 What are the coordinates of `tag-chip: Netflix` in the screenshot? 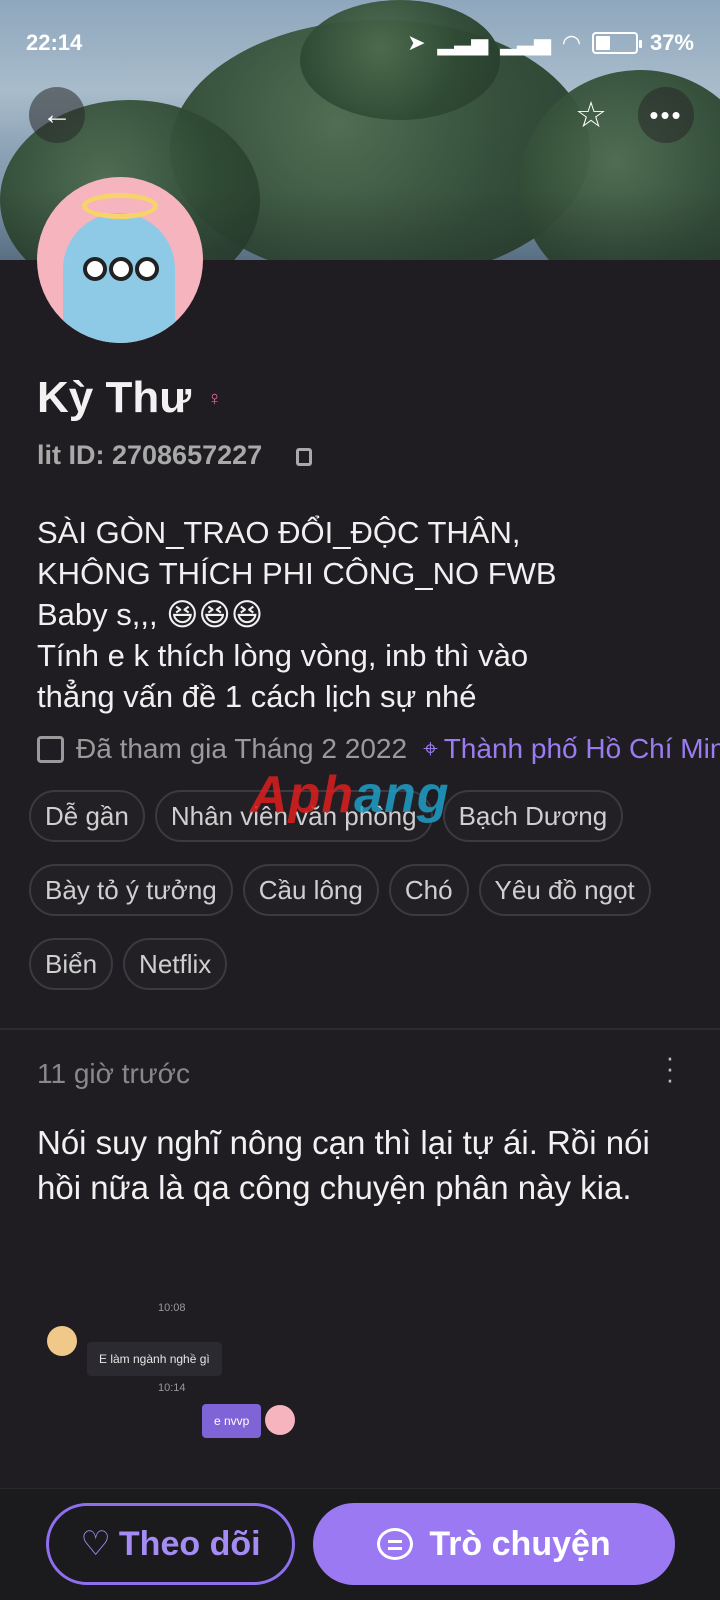 It's located at (175, 964).